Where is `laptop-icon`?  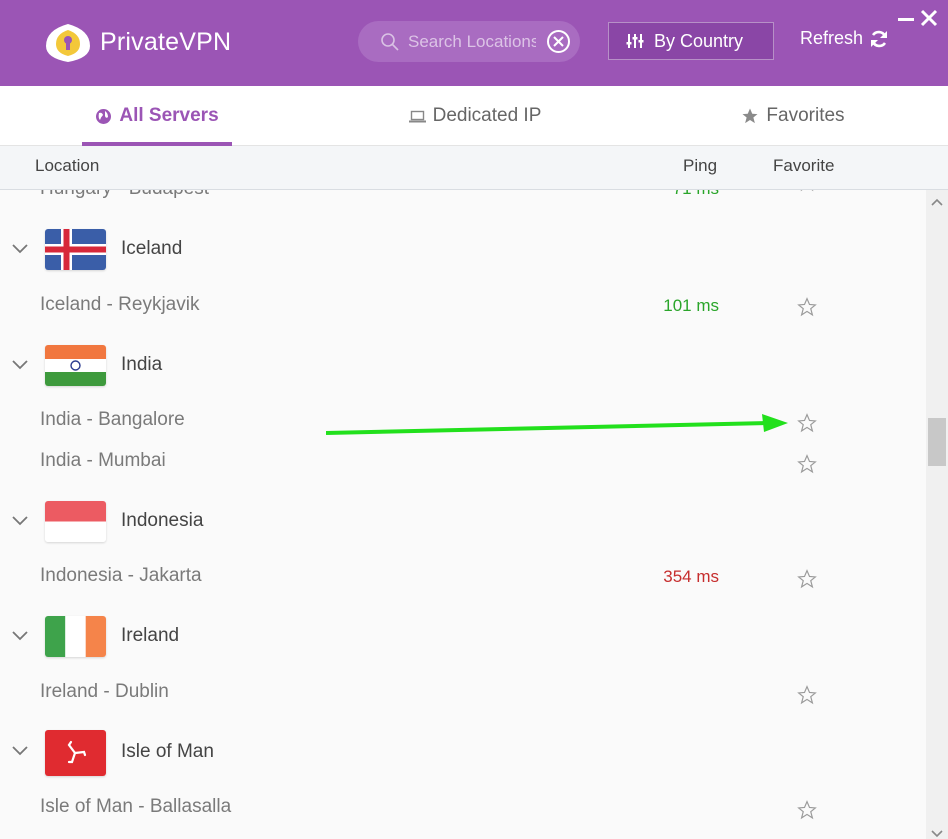 laptop-icon is located at coordinates (417, 116).